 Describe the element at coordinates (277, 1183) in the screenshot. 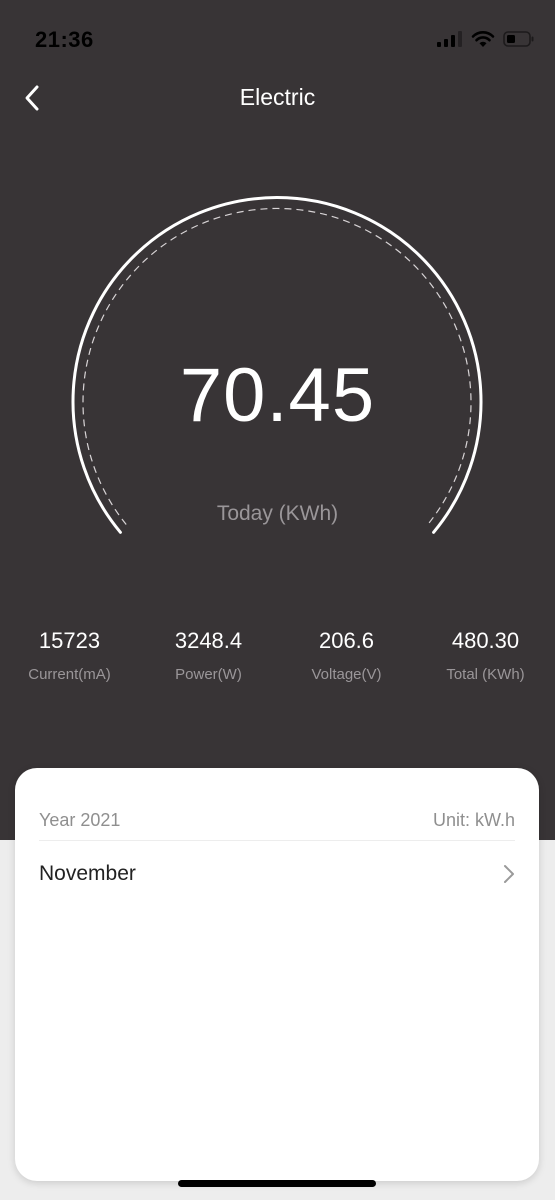

I see `home-indicator` at that location.